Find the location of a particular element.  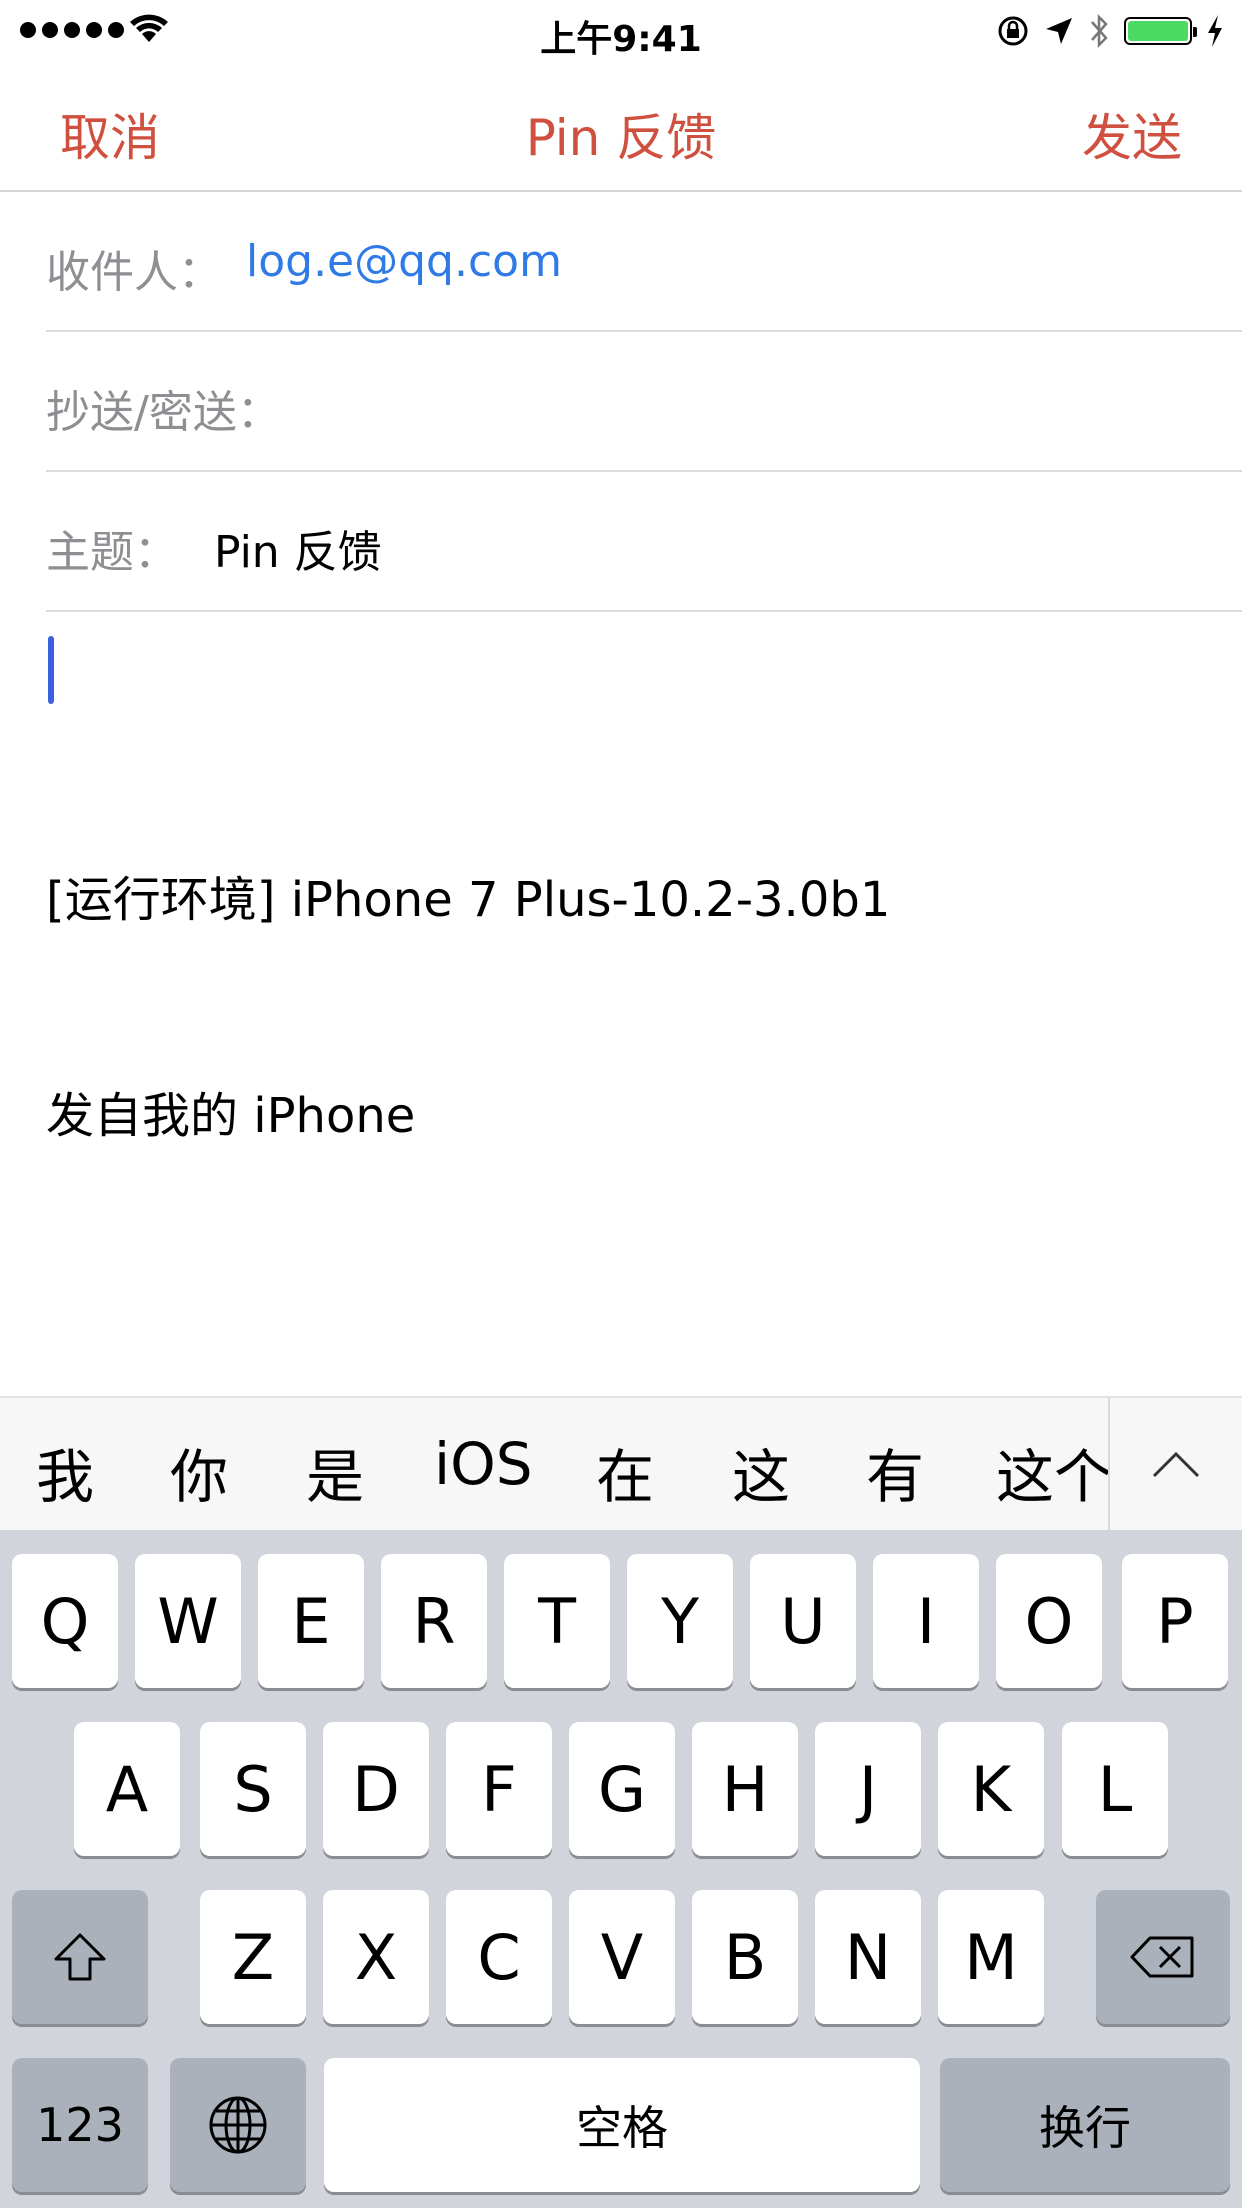

key-s: S is located at coordinates (253, 1789).